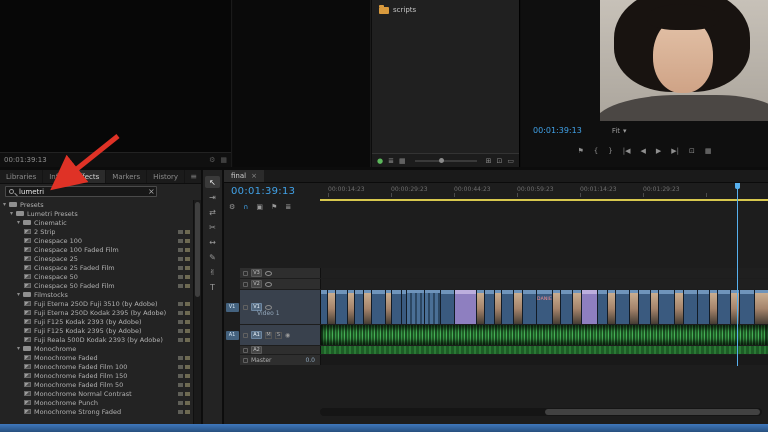 Image resolution: width=768 pixels, height=432 pixels. Describe the element at coordinates (256, 284) in the screenshot. I see `track-v2-toggle: V2` at that location.